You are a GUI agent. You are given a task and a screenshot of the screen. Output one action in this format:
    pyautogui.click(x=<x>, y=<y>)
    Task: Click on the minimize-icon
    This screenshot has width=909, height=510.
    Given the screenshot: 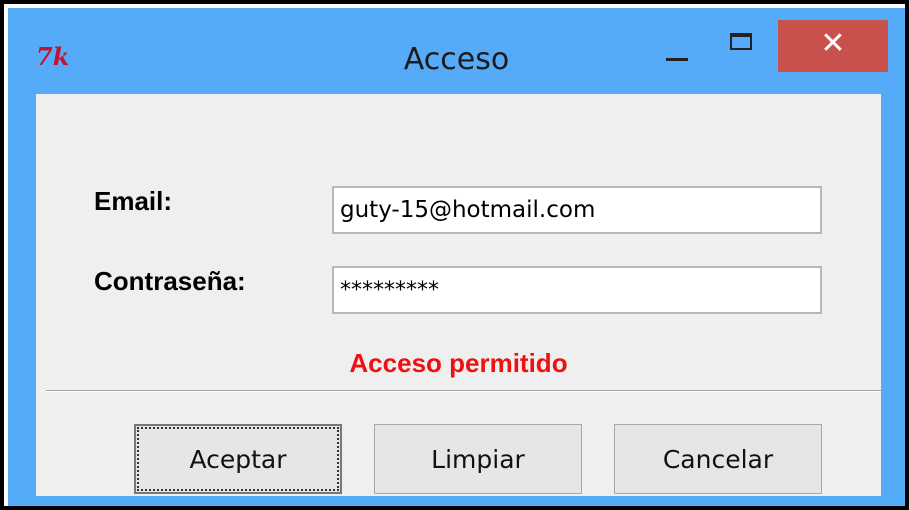 What is the action you would take?
    pyautogui.click(x=677, y=59)
    